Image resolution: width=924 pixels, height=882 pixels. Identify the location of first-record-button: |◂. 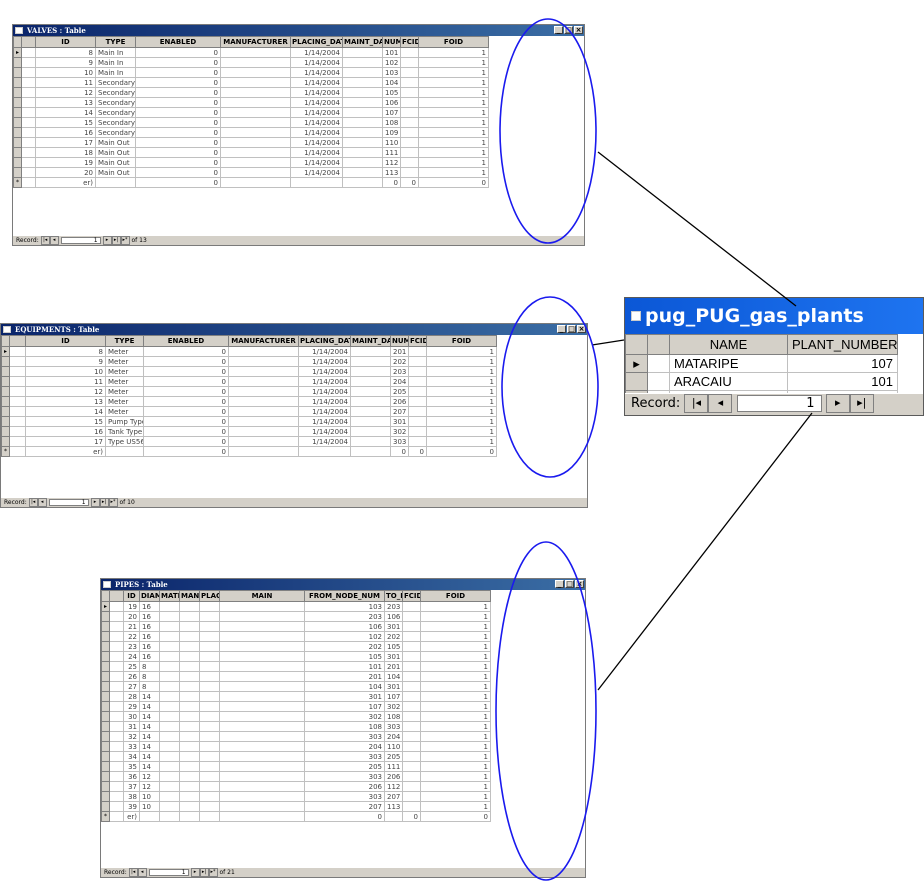
(33, 502).